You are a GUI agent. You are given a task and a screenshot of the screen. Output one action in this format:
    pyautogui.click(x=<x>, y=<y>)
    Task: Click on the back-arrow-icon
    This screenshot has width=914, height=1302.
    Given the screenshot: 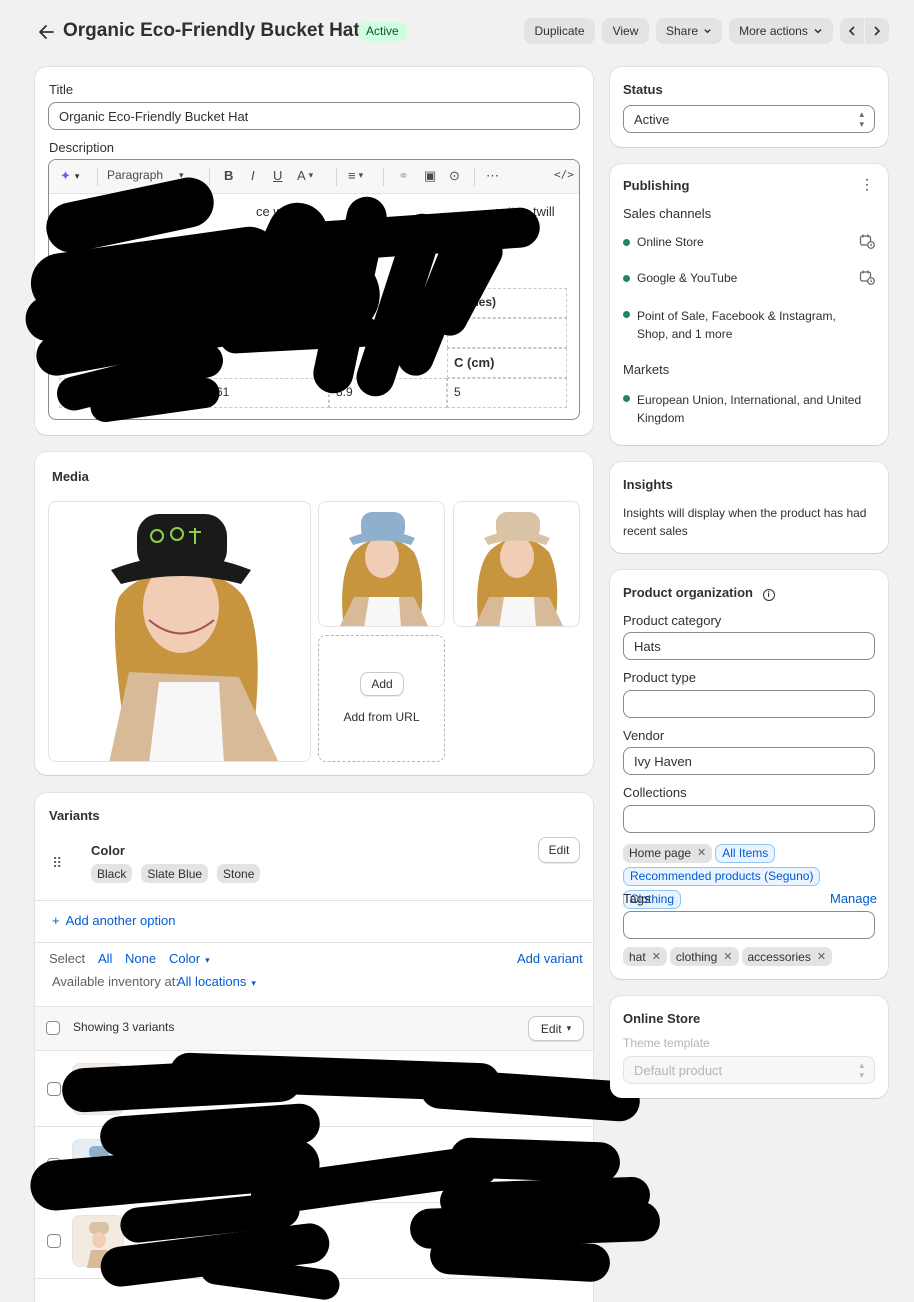 What is the action you would take?
    pyautogui.click(x=47, y=32)
    